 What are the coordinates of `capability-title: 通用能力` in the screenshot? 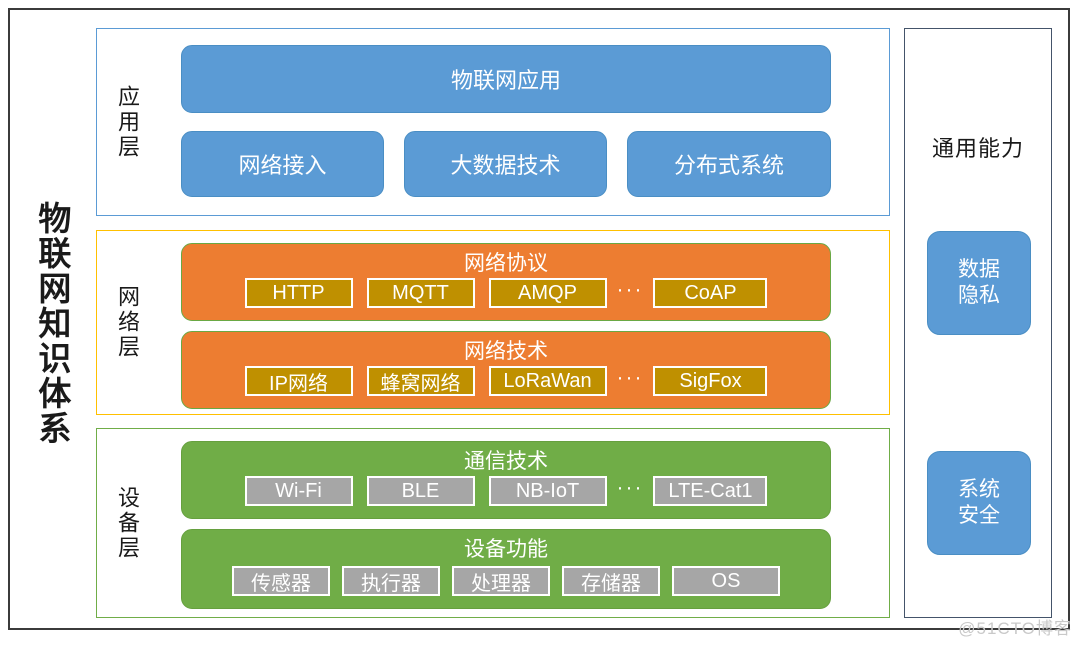 It's located at (977, 148).